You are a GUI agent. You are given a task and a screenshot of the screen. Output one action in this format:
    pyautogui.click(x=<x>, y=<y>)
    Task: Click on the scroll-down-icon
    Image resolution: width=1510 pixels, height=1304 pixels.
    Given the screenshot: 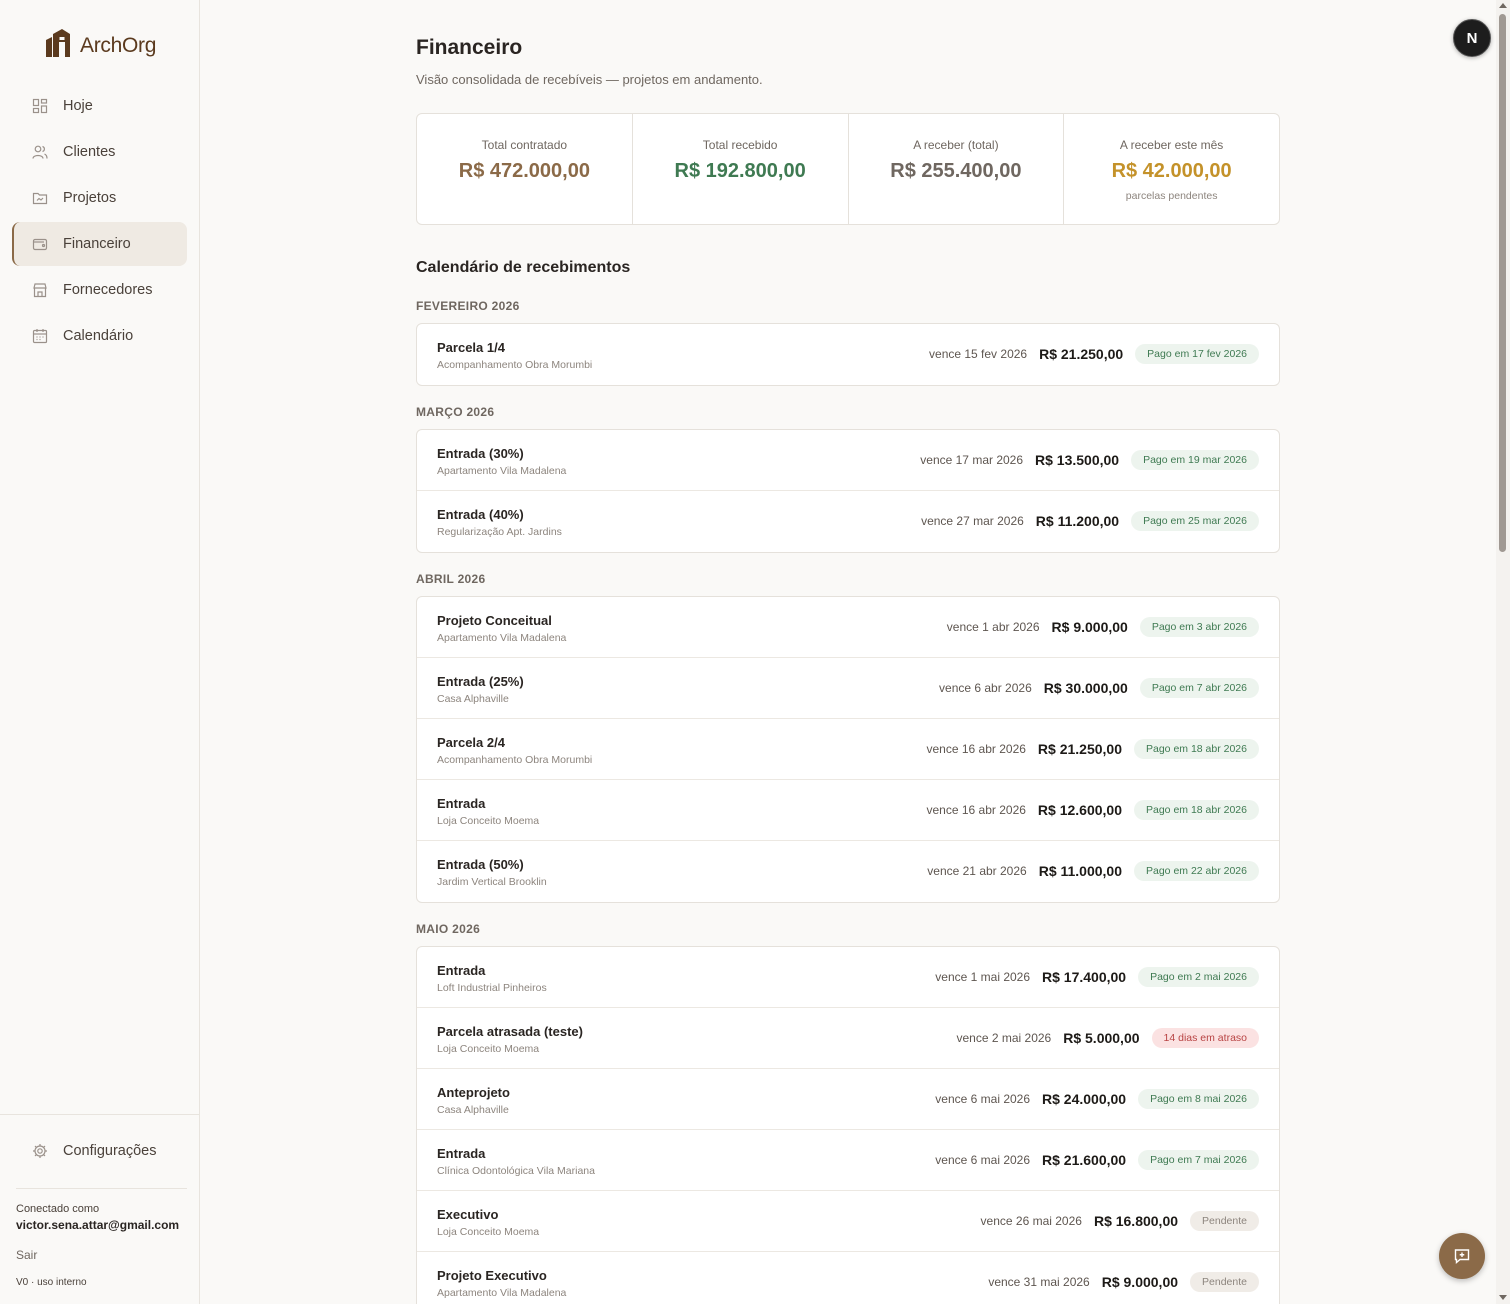 What is the action you would take?
    pyautogui.click(x=1503, y=1297)
    